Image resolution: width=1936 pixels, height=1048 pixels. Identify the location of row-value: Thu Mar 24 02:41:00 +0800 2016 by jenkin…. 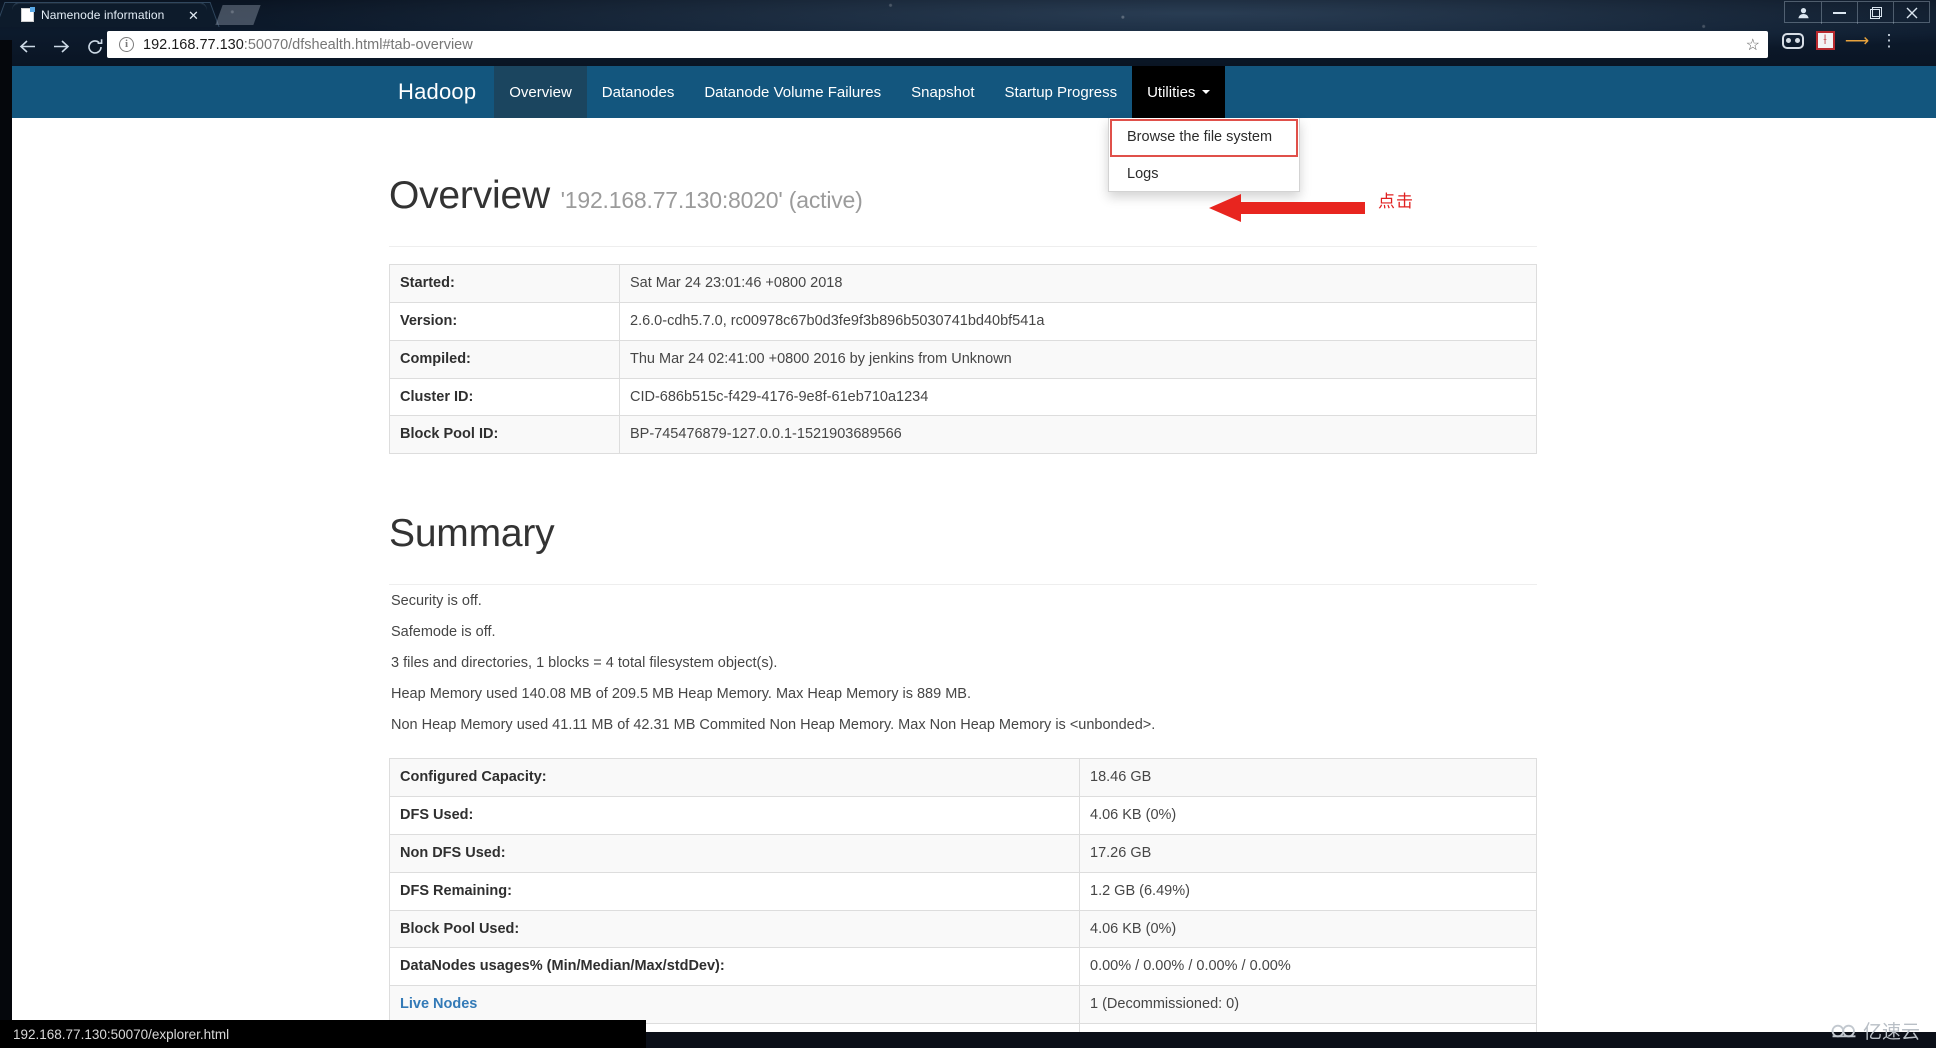
(1078, 359).